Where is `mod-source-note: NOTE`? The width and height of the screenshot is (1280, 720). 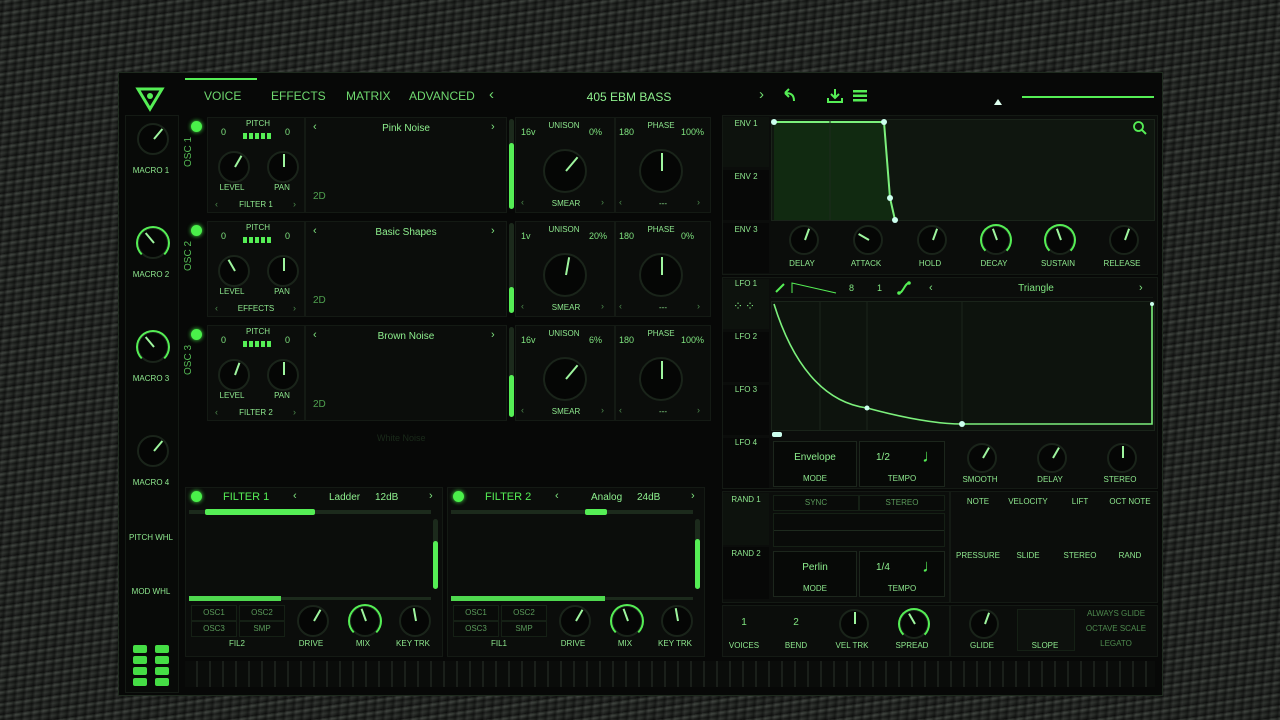 mod-source-note: NOTE is located at coordinates (978, 501).